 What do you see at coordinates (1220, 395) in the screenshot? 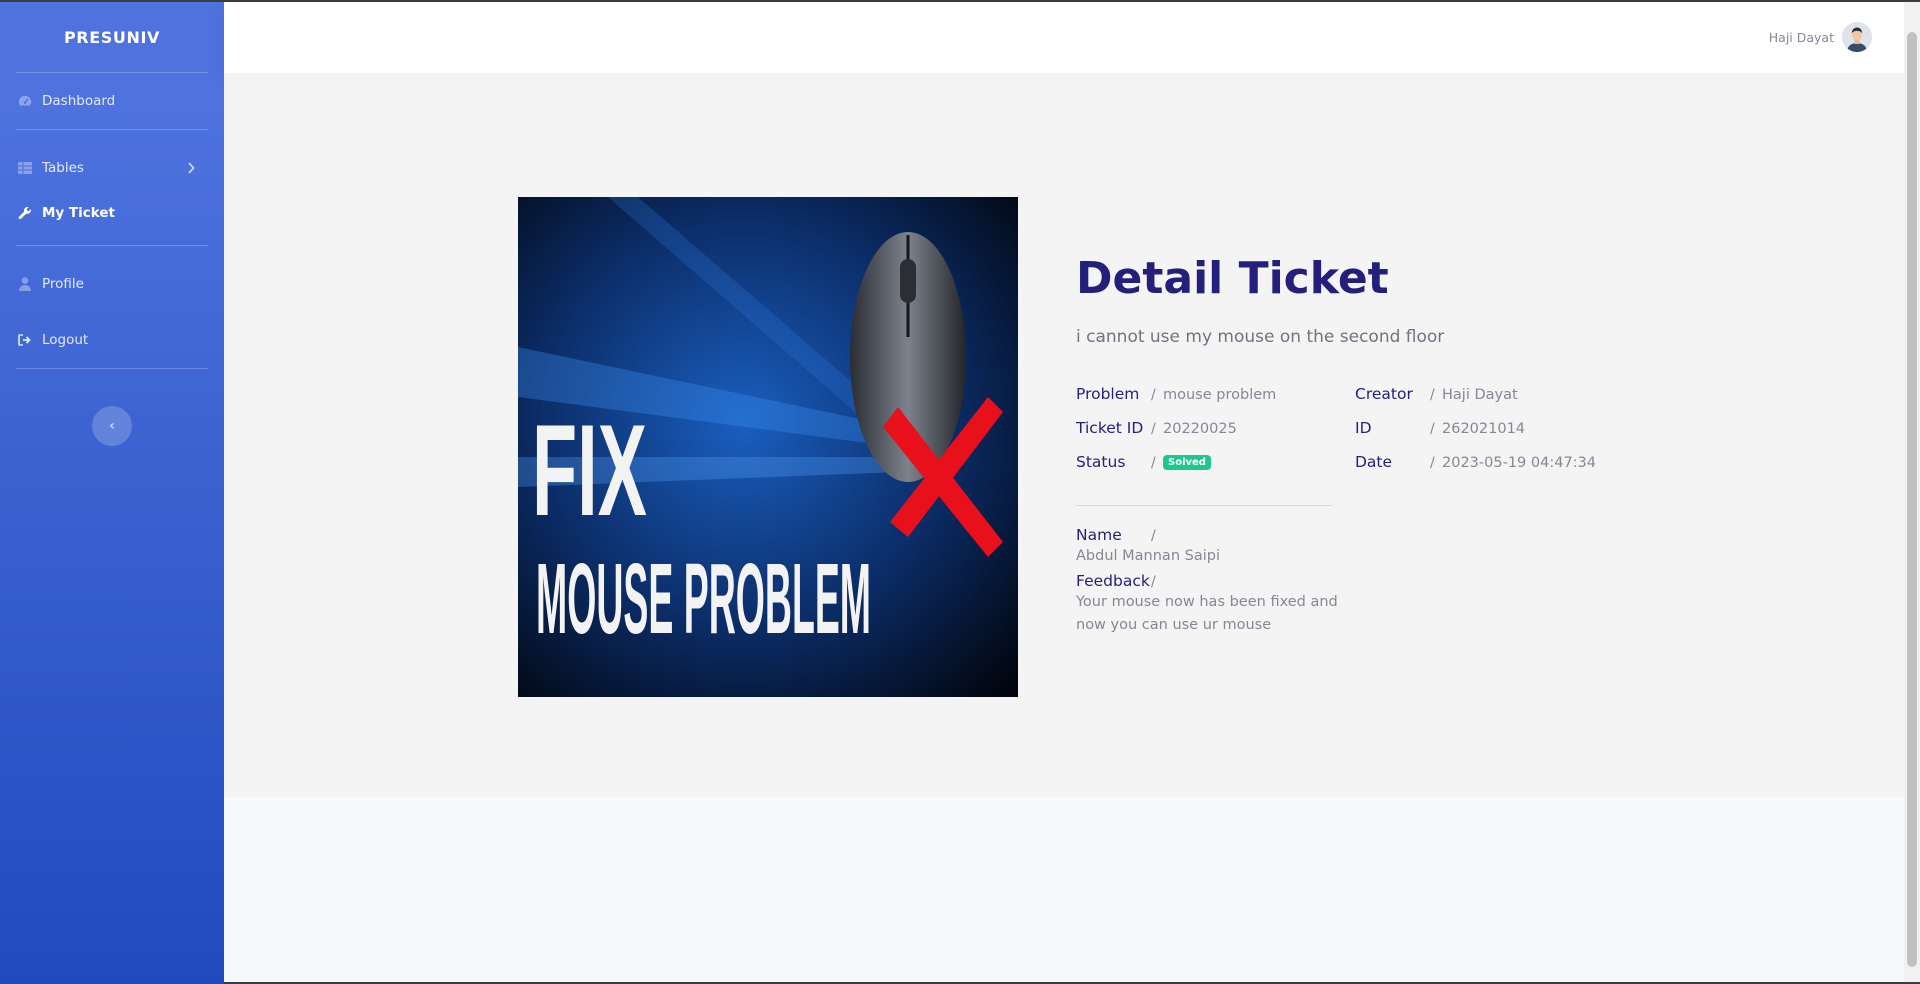
I see `field-value: mouse problem` at bounding box center [1220, 395].